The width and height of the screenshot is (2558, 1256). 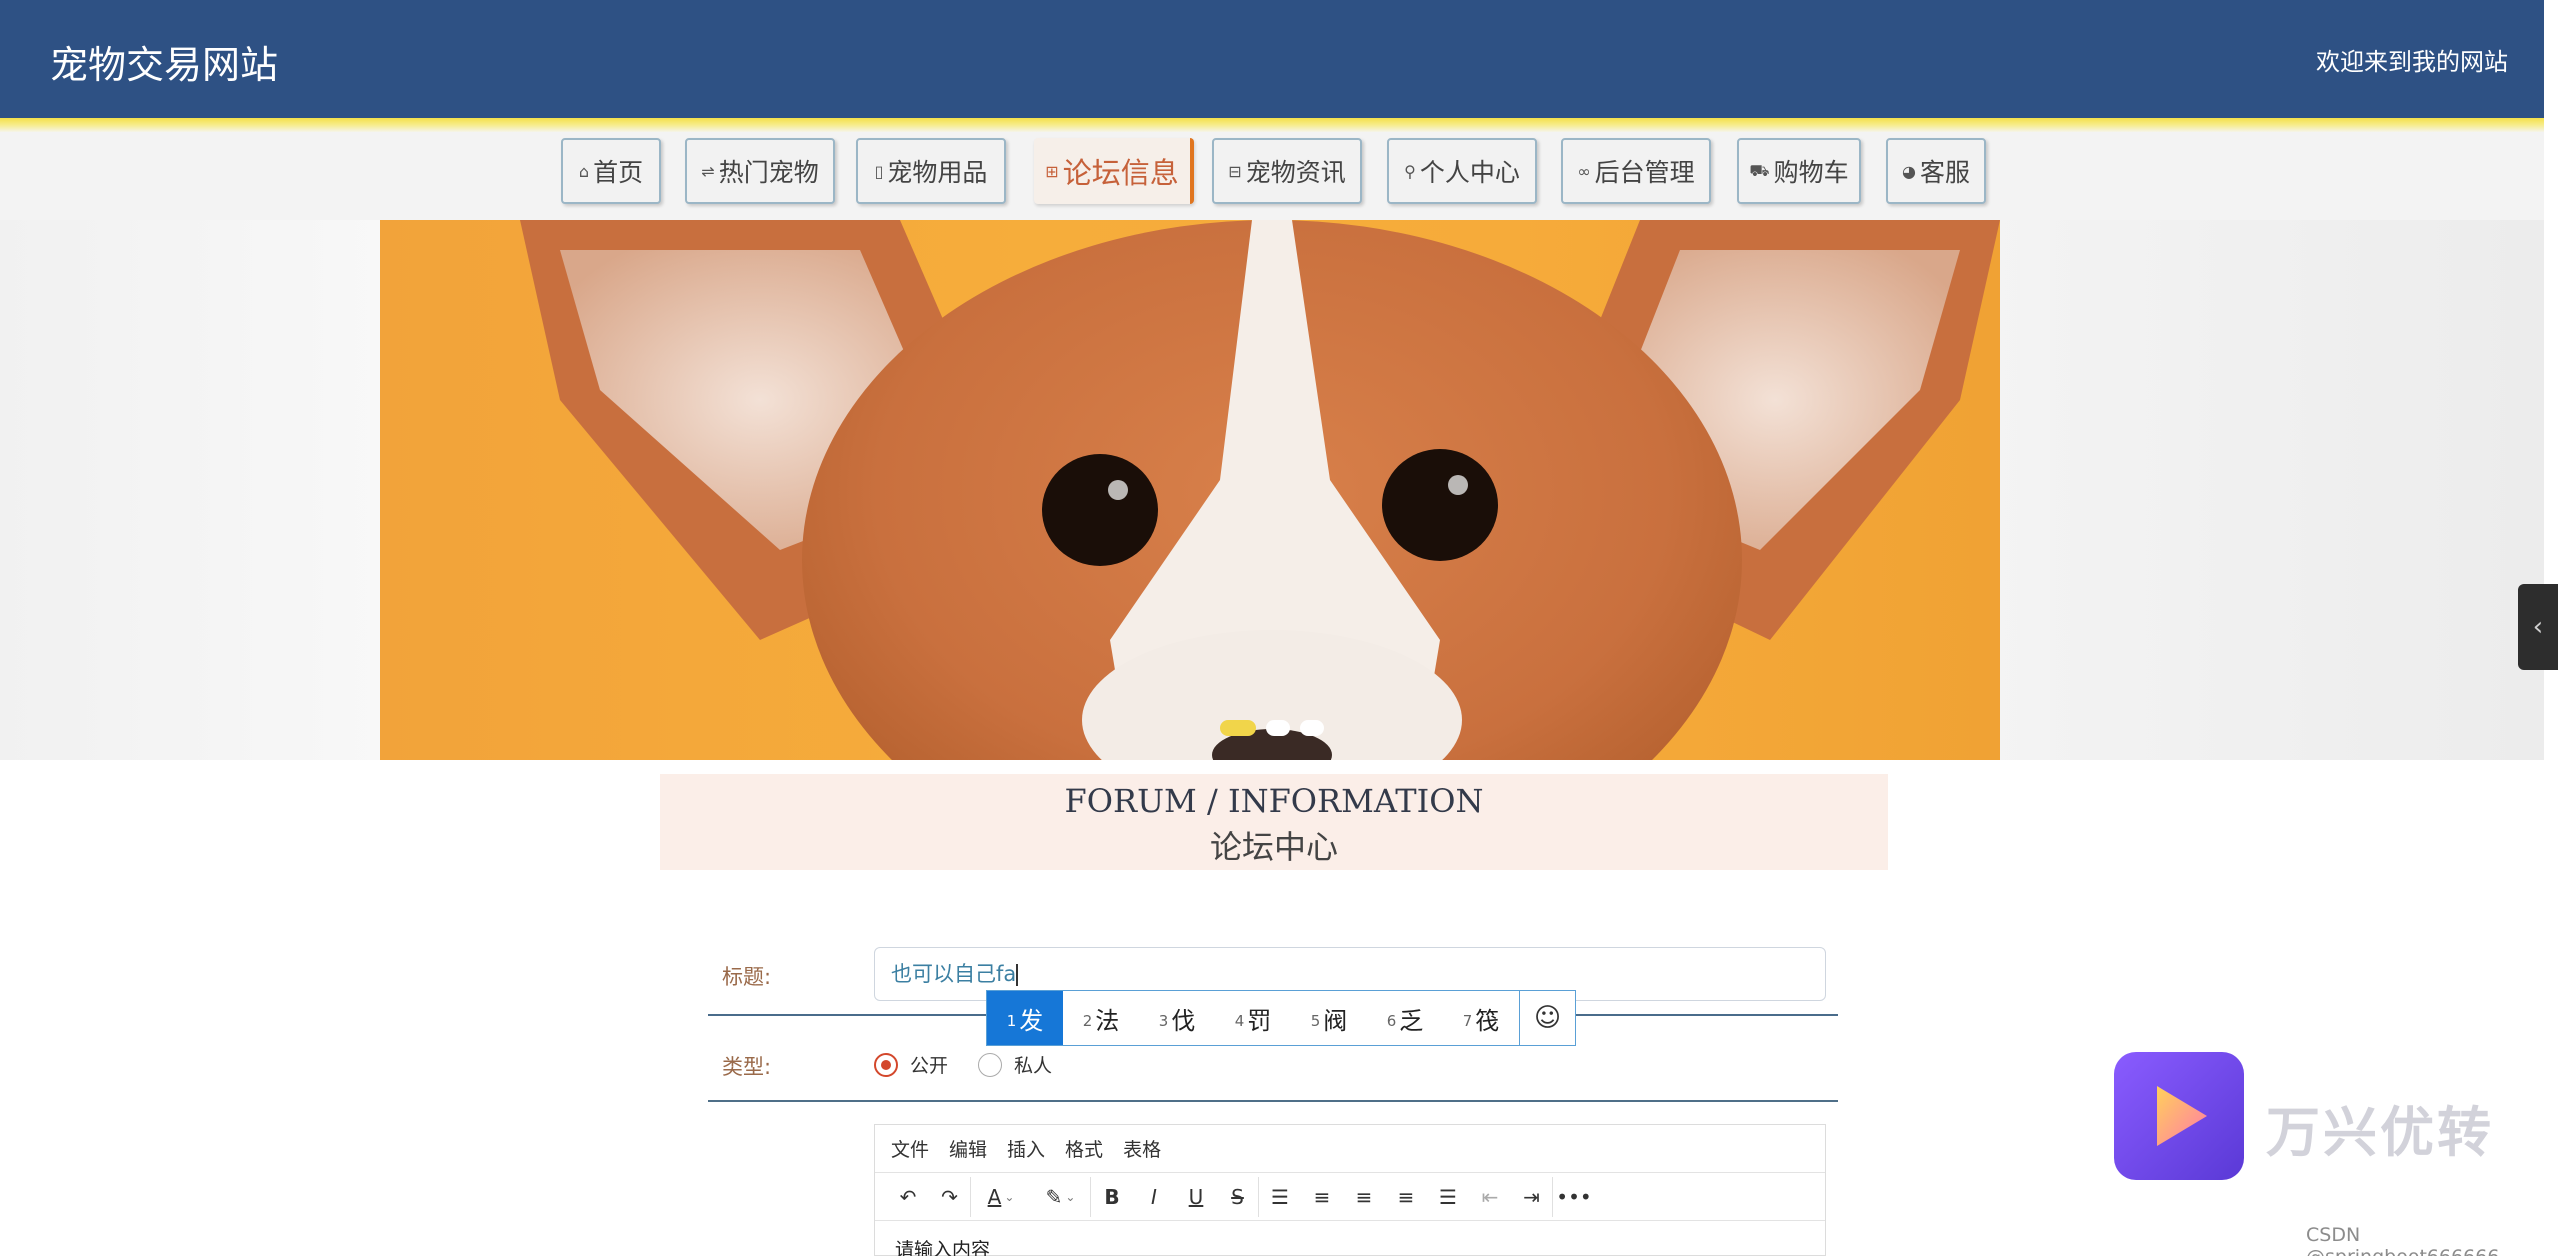 I want to click on nav-item-forum: ⊞ 论坛信息, so click(x=1114, y=171).